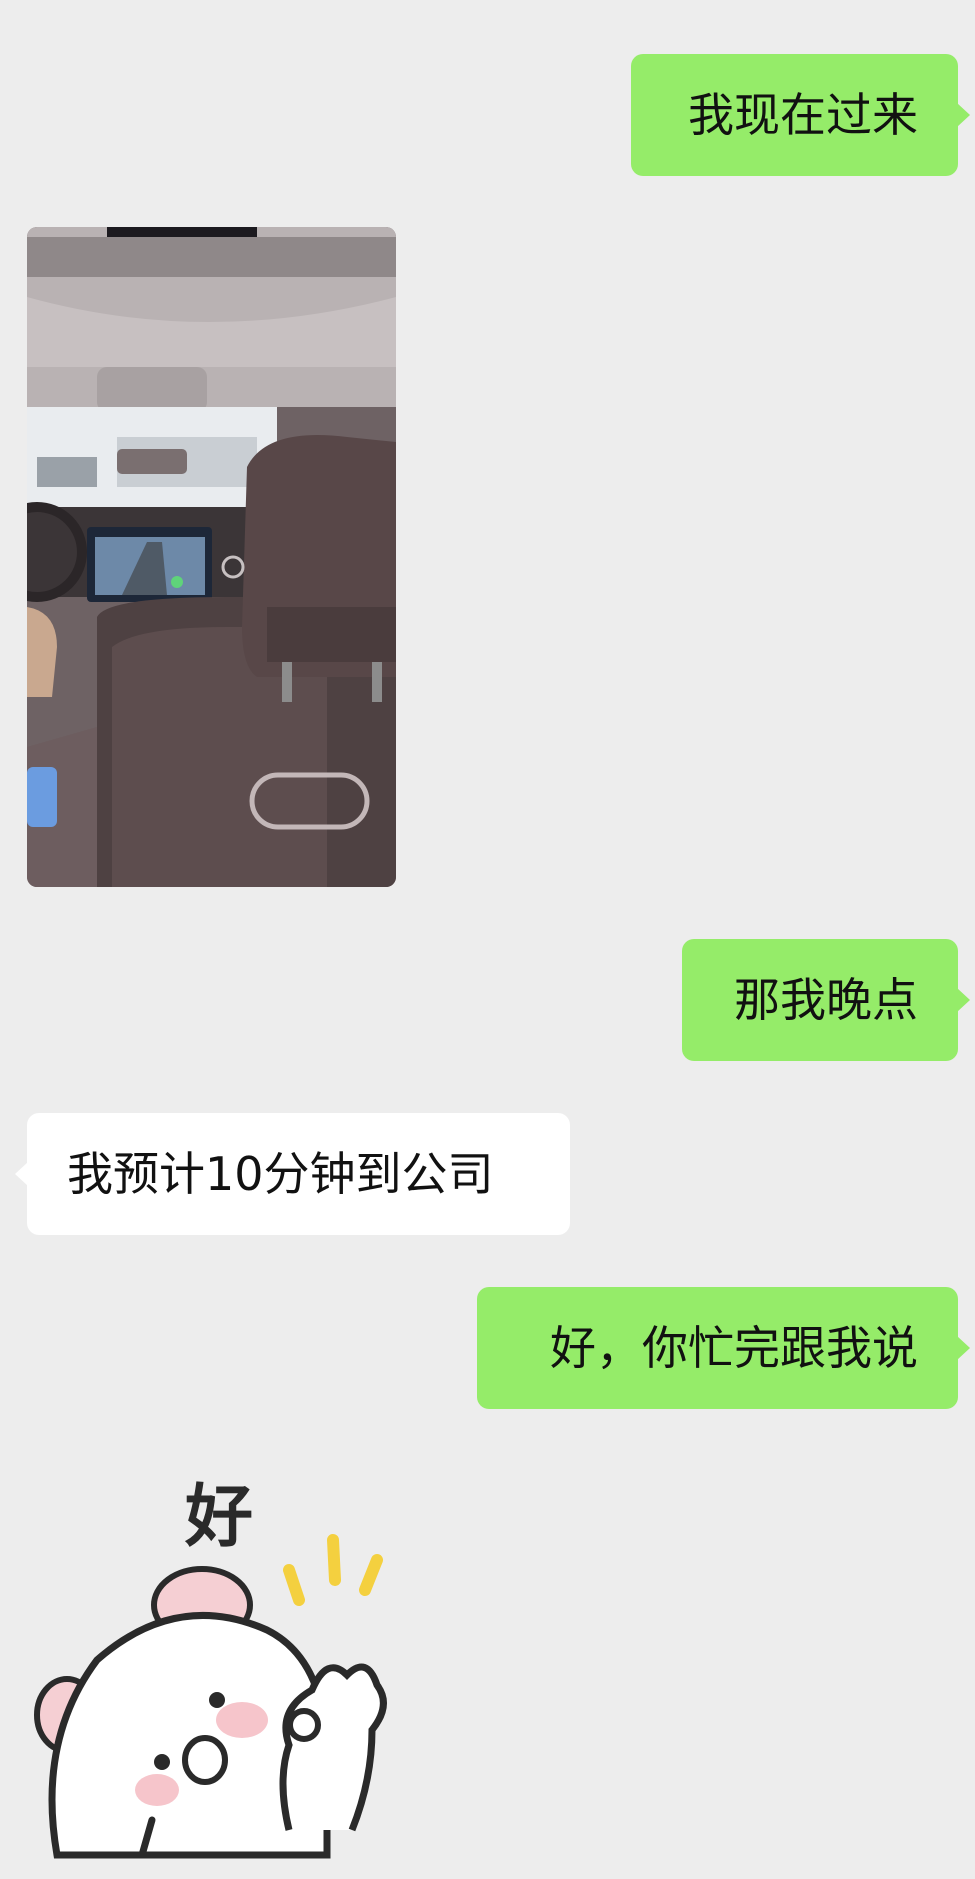 The width and height of the screenshot is (975, 1879). I want to click on car-interior-photo-icon, so click(211, 557).